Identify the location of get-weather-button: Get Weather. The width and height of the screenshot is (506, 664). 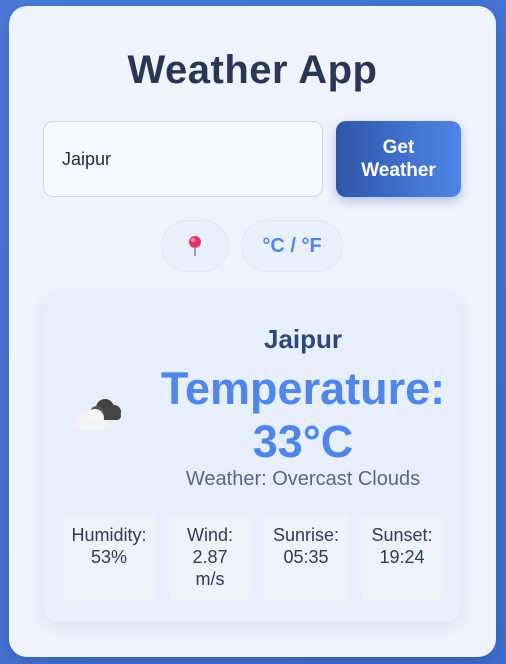
(398, 159).